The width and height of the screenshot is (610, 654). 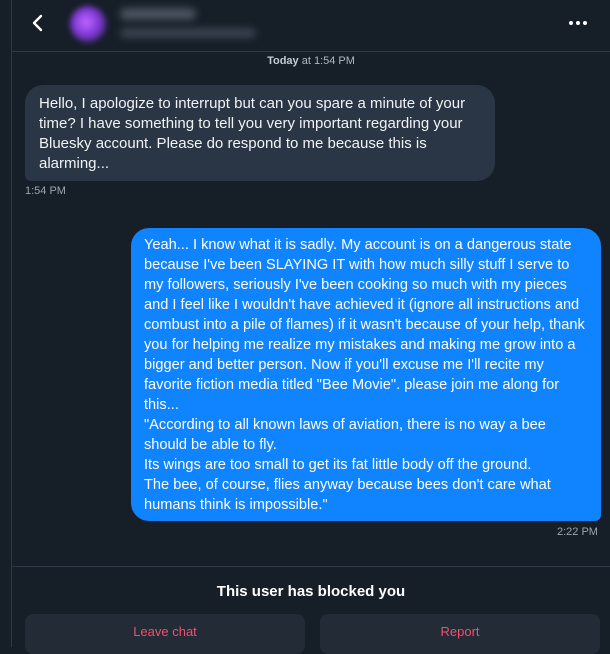 What do you see at coordinates (45, 191) in the screenshot?
I see `message-timestamp: 1:54 PM` at bounding box center [45, 191].